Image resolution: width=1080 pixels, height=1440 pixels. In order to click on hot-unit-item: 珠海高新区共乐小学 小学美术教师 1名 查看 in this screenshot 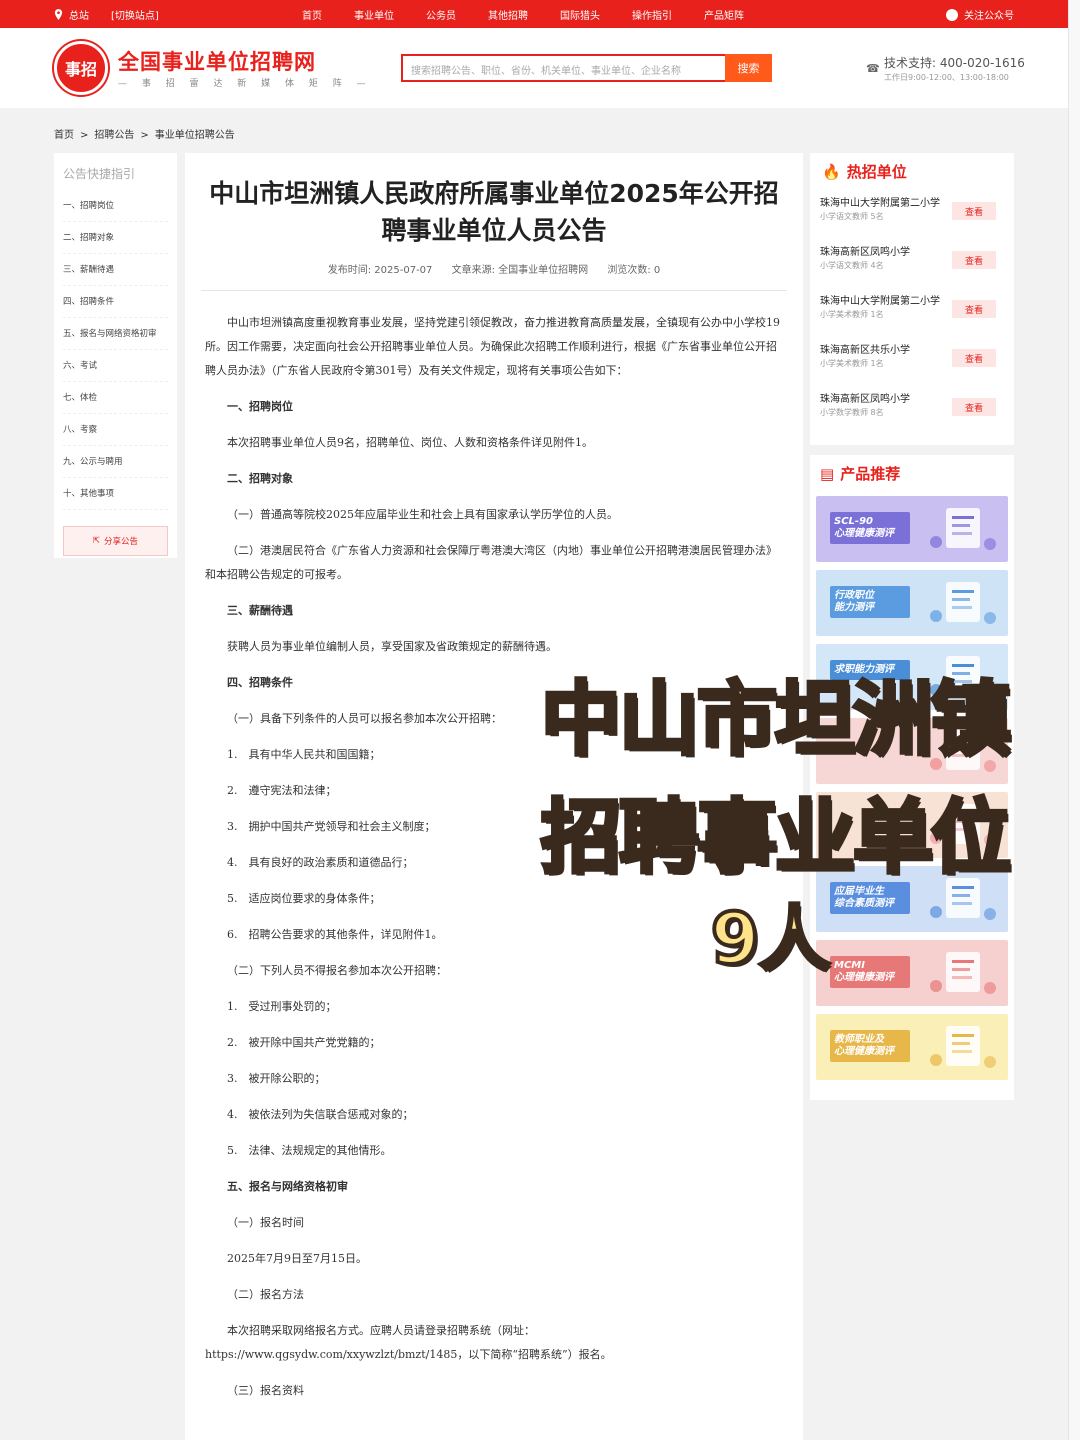, I will do `click(912, 363)`.